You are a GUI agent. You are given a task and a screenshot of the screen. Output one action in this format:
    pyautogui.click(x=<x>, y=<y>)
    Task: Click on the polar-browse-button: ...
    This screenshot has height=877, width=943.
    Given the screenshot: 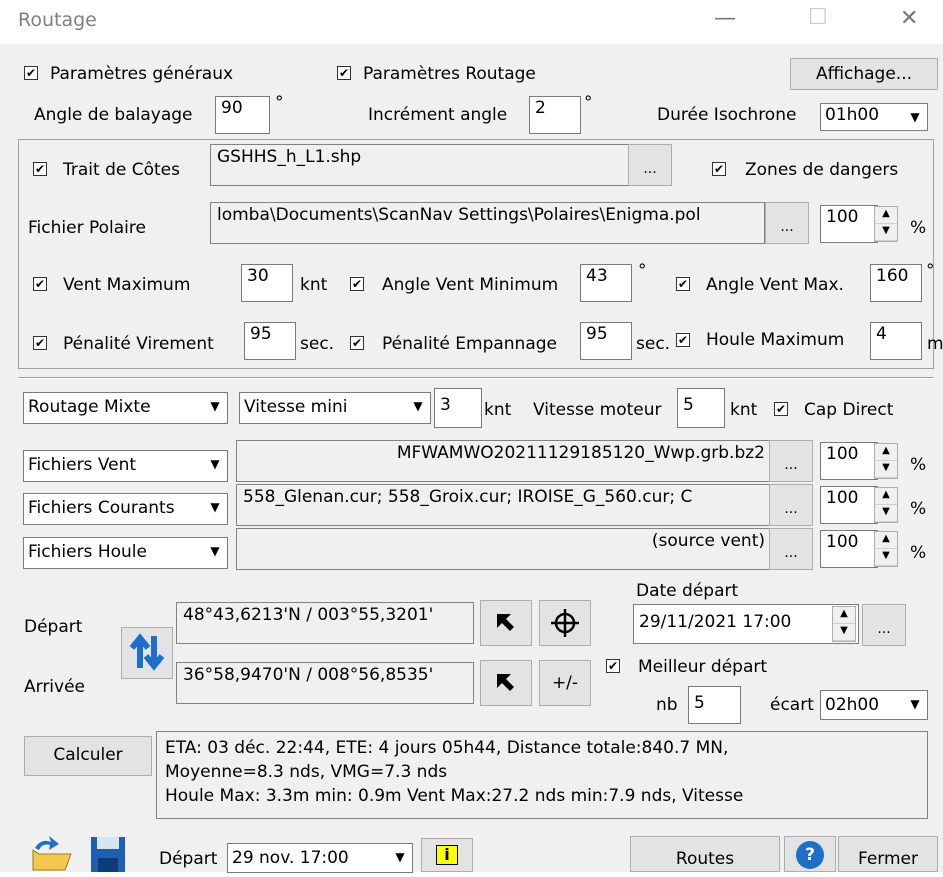 What is the action you would take?
    pyautogui.click(x=787, y=223)
    